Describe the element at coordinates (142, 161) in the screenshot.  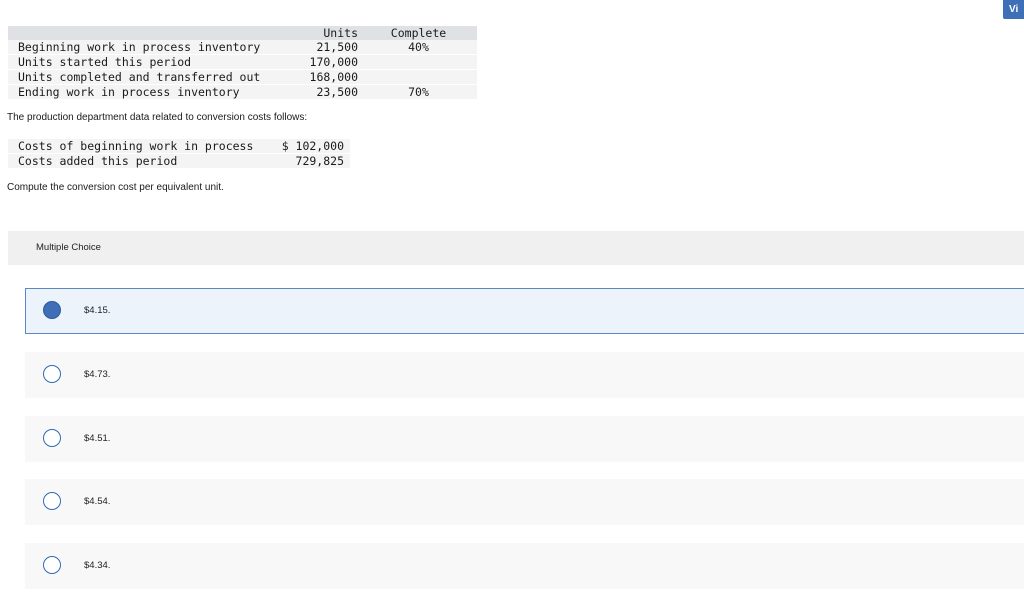
I see `cost-label: Costs added this period` at that location.